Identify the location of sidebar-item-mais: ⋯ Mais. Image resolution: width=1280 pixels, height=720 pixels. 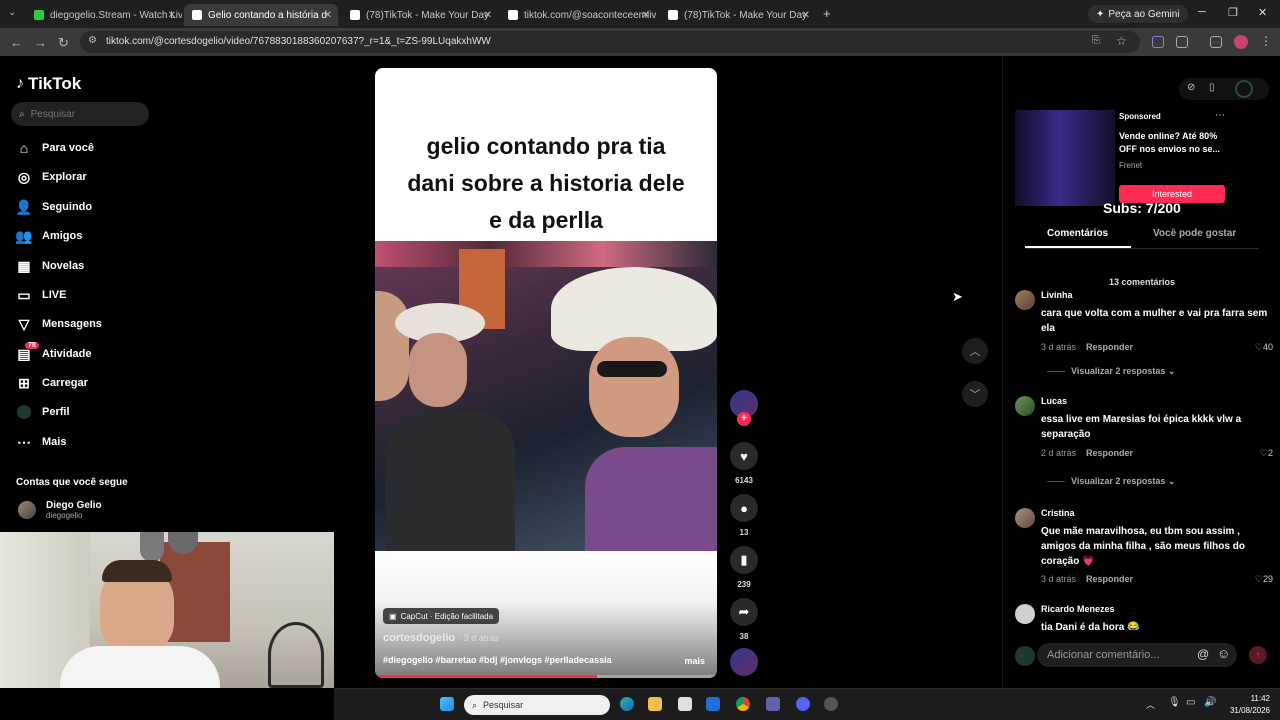
(41, 442).